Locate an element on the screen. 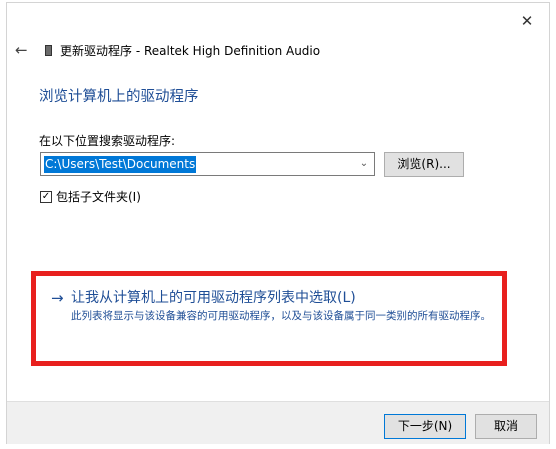  chevron-down-icon: ⌄ is located at coordinates (364, 164).